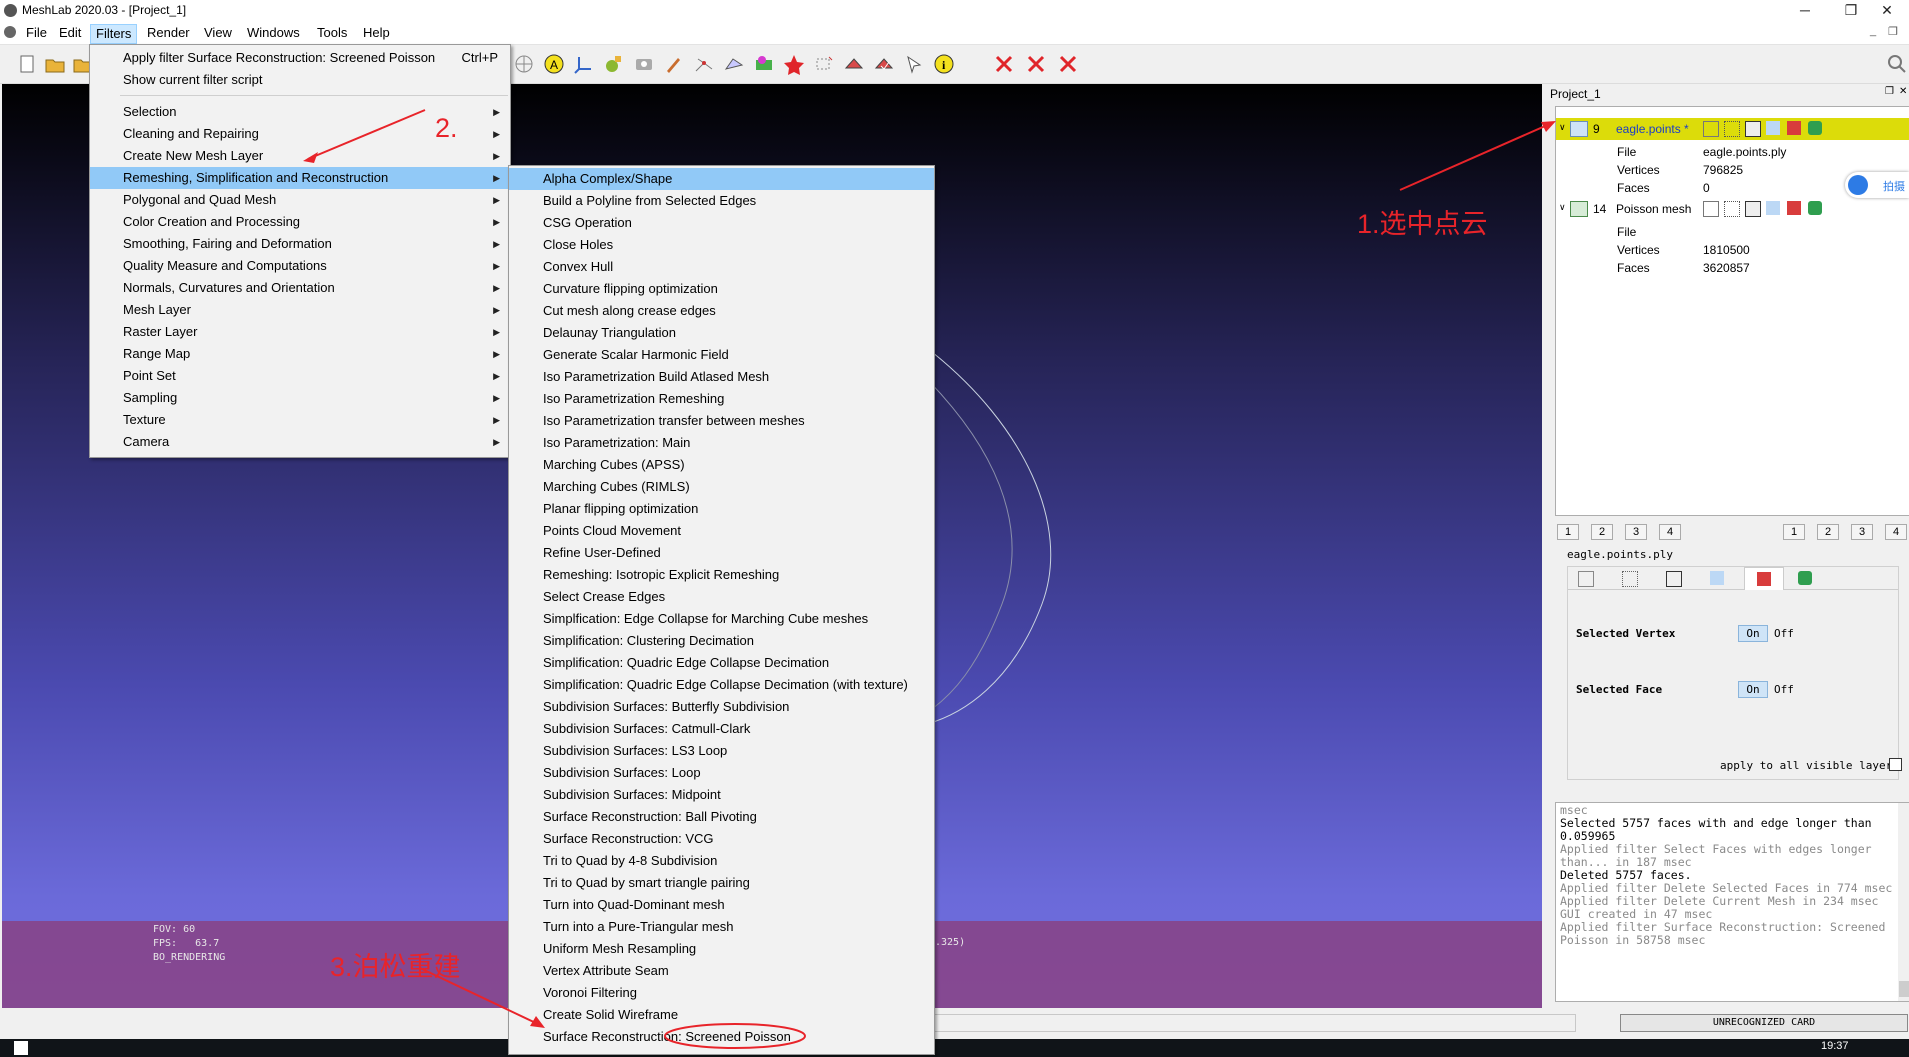 Image resolution: width=1909 pixels, height=1057 pixels. Describe the element at coordinates (218, 33) in the screenshot. I see `menu-view: View` at that location.